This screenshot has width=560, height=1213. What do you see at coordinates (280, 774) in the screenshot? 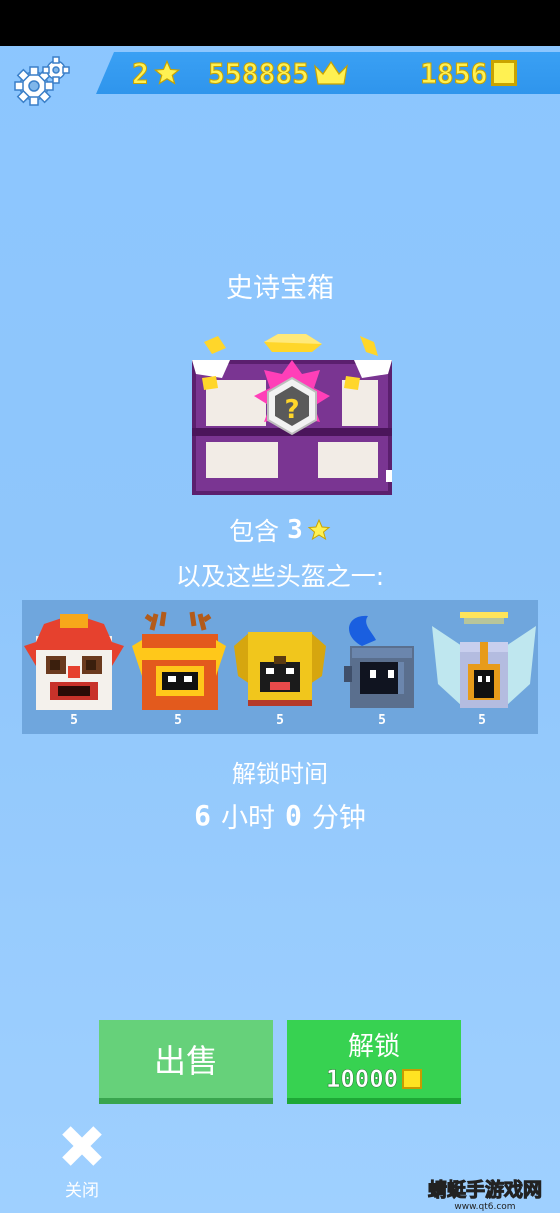
I see `unlock-time-label: 解锁时间` at bounding box center [280, 774].